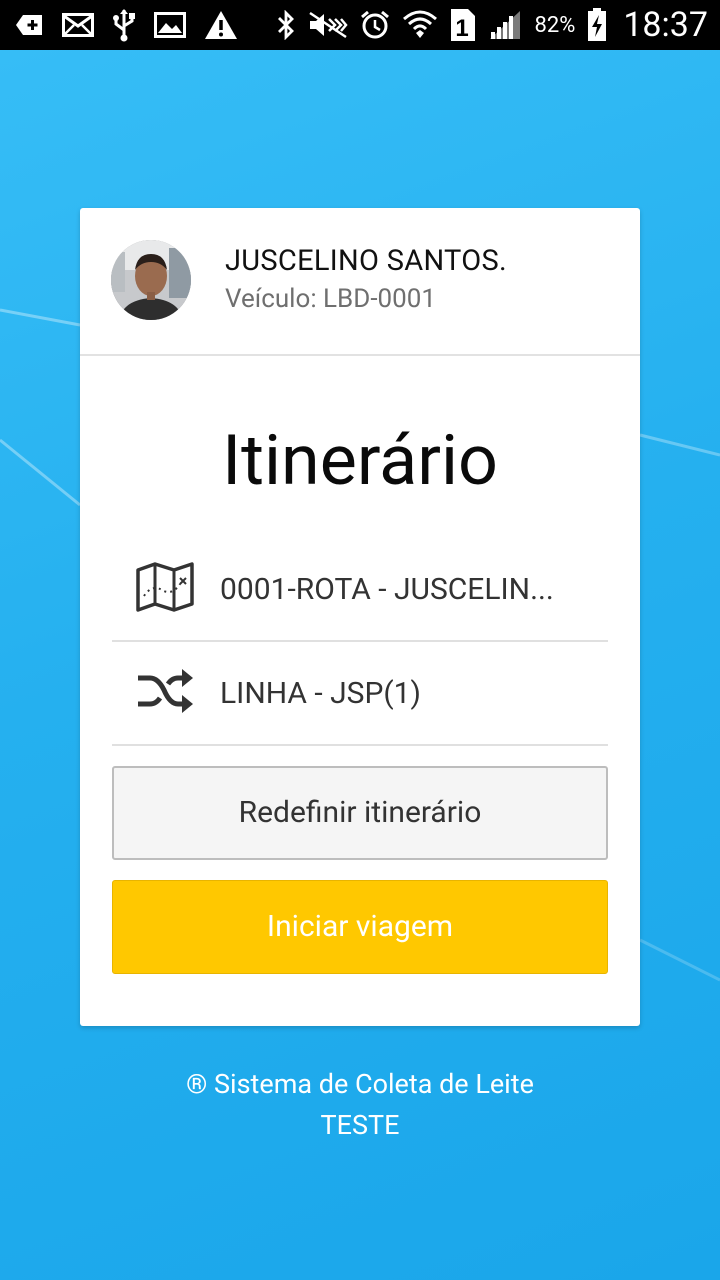 The height and width of the screenshot is (1280, 720). What do you see at coordinates (360, 1084) in the screenshot?
I see `footer-app-name: ® Sistema de Coleta de Leite` at bounding box center [360, 1084].